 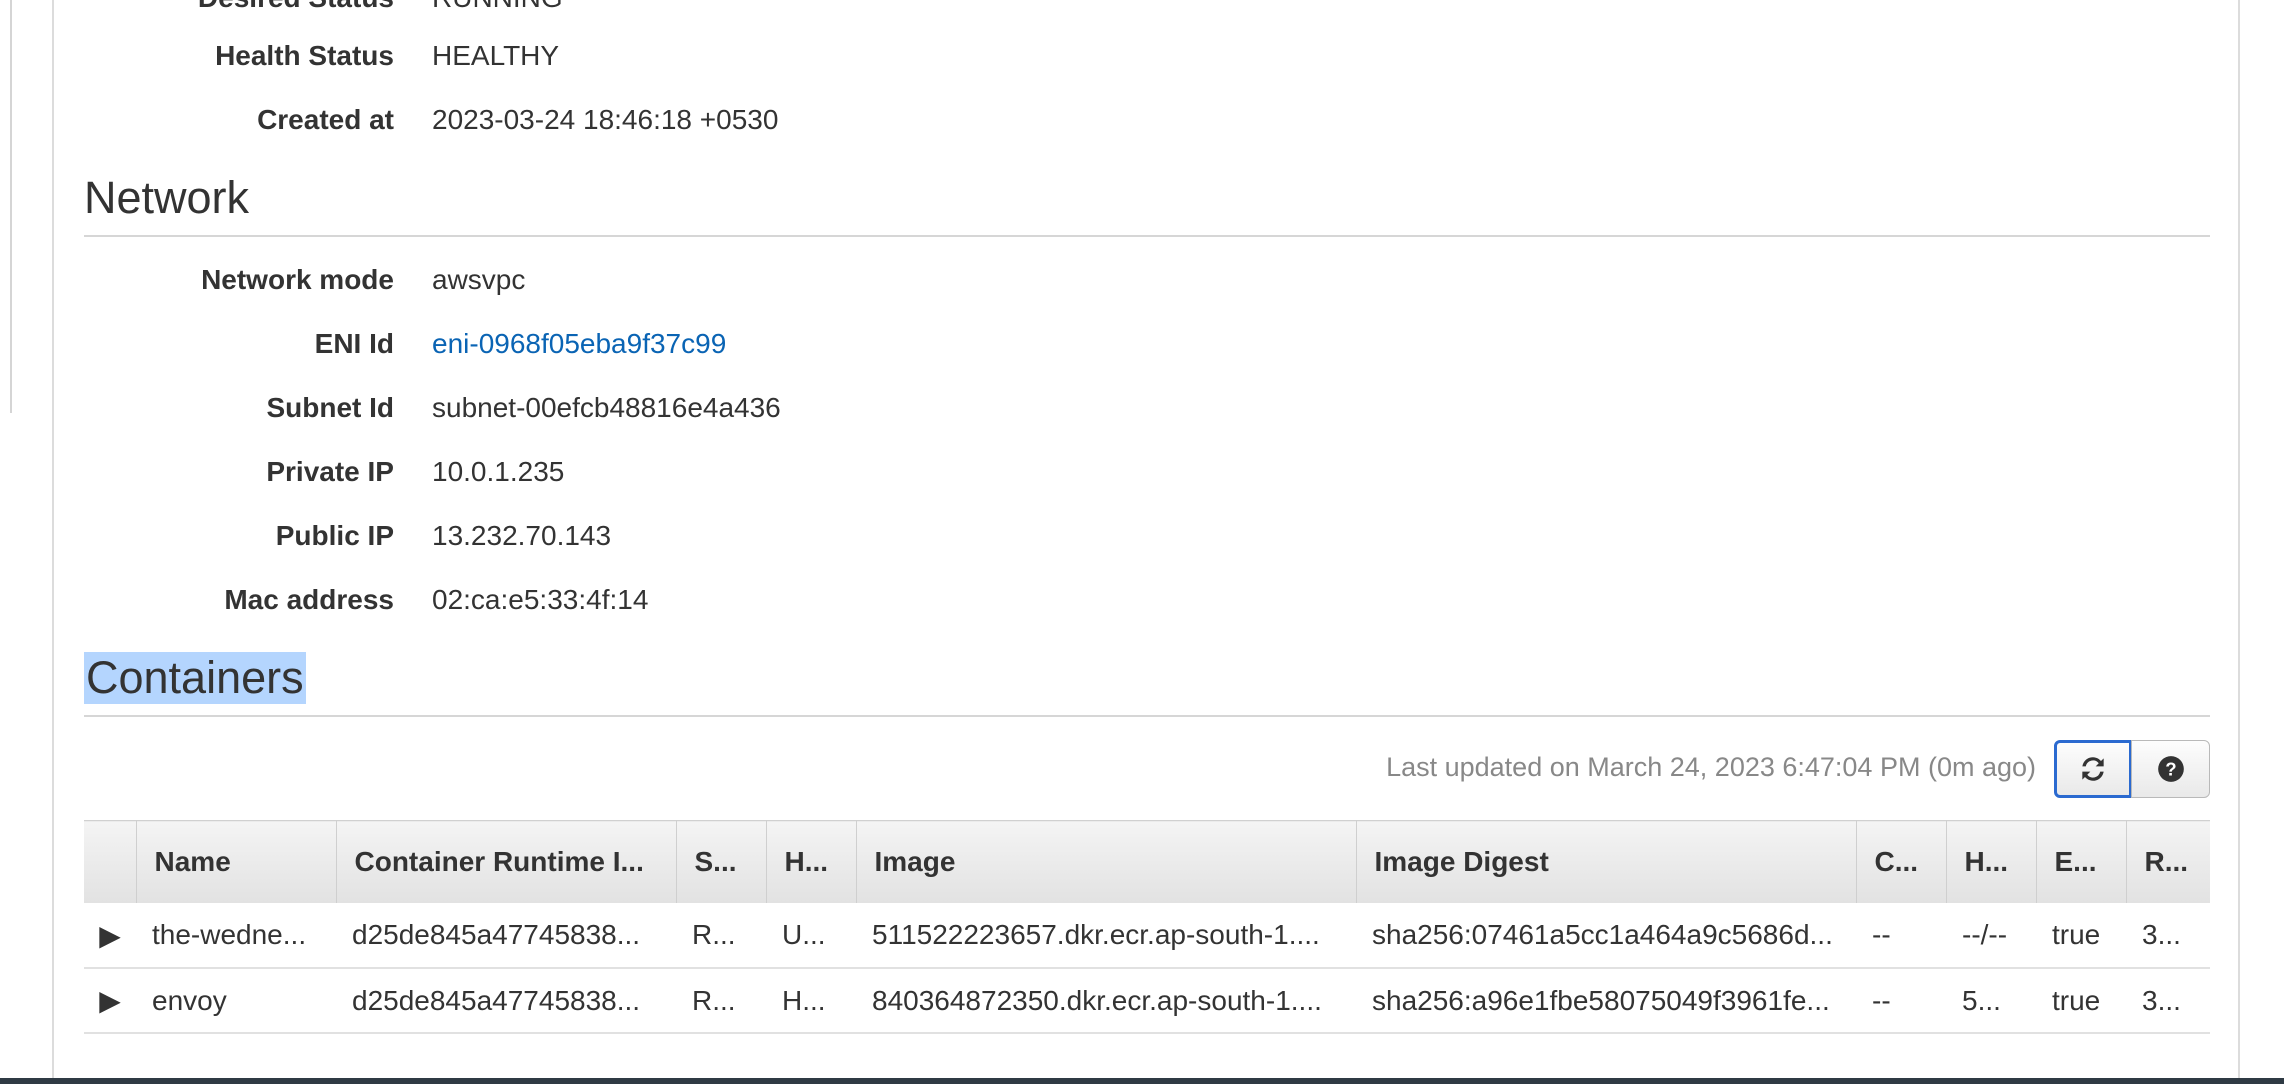 I want to click on mac-address-label: Mac address, so click(x=309, y=599).